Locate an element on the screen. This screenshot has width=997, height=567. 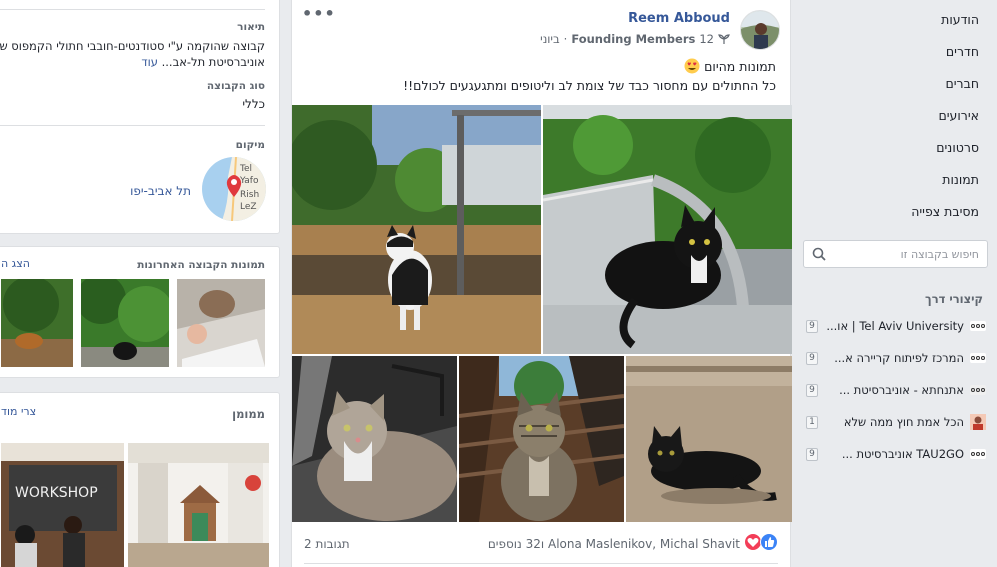
nav-item-videos: סרטונים is located at coordinates (957, 147).